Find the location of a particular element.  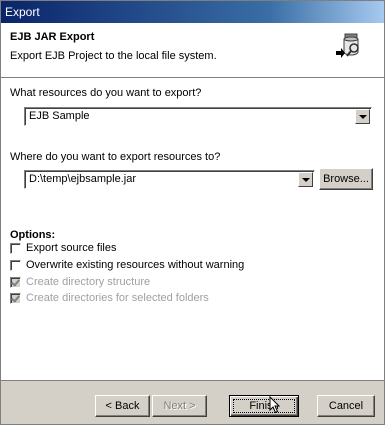

export-jar-icon is located at coordinates (347, 45).